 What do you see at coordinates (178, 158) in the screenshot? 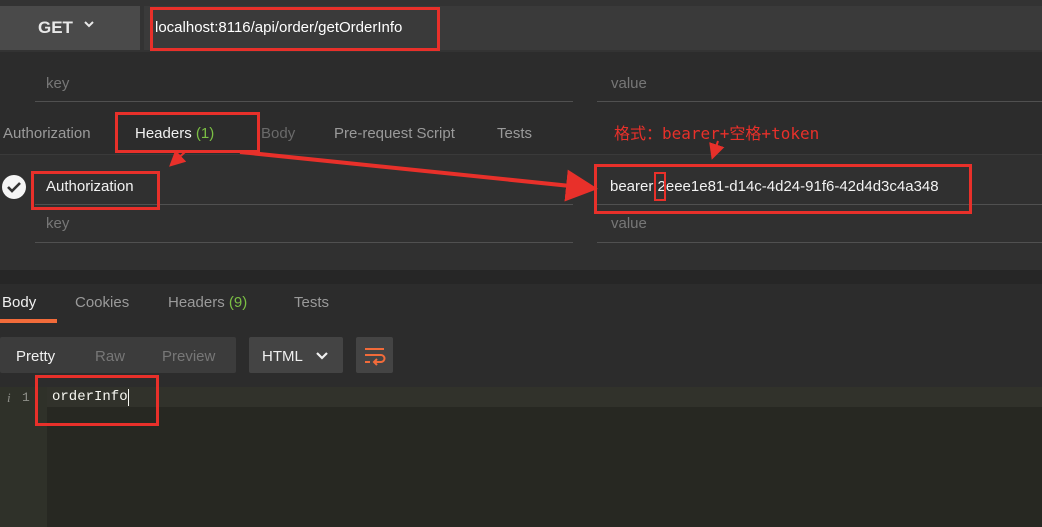
I see `arrow-to-header-key` at bounding box center [178, 158].